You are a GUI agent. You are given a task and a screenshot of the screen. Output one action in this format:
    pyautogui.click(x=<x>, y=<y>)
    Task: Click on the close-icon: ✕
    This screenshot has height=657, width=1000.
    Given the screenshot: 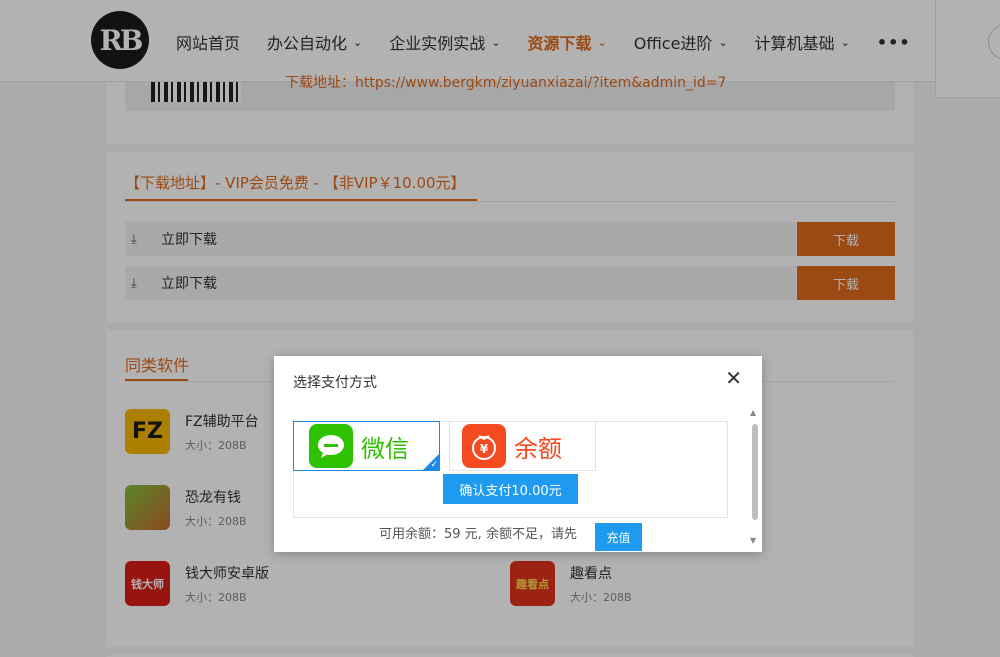 What is the action you would take?
    pyautogui.click(x=733, y=378)
    